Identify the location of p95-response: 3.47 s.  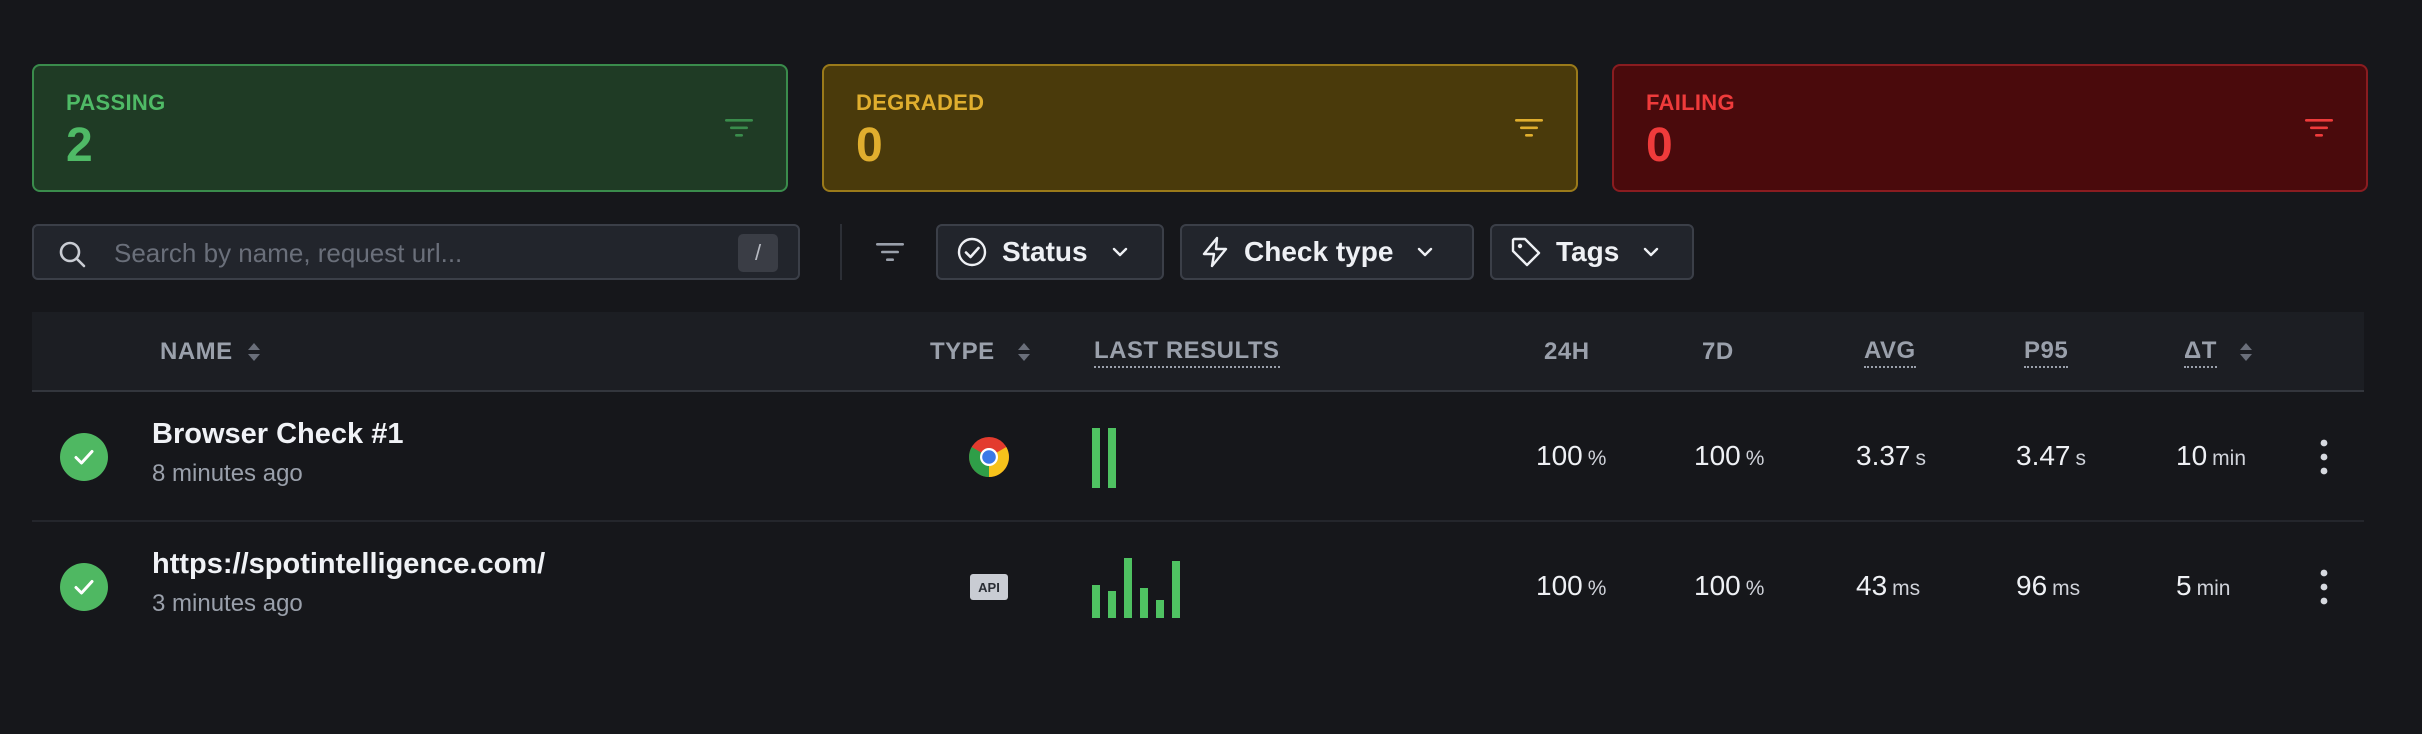
(2051, 456).